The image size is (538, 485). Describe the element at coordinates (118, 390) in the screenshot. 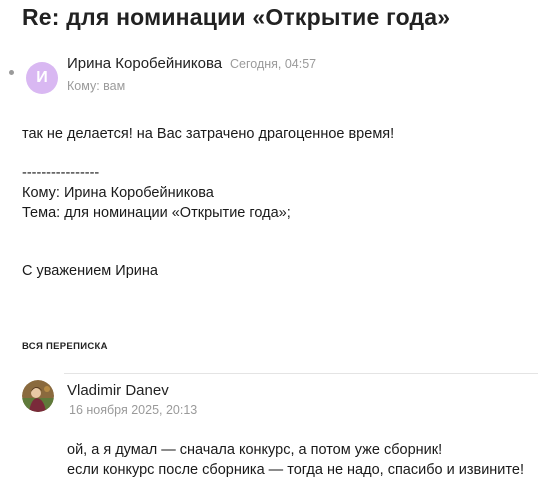

I see `thread-sender-name: Vladimir Danev` at that location.